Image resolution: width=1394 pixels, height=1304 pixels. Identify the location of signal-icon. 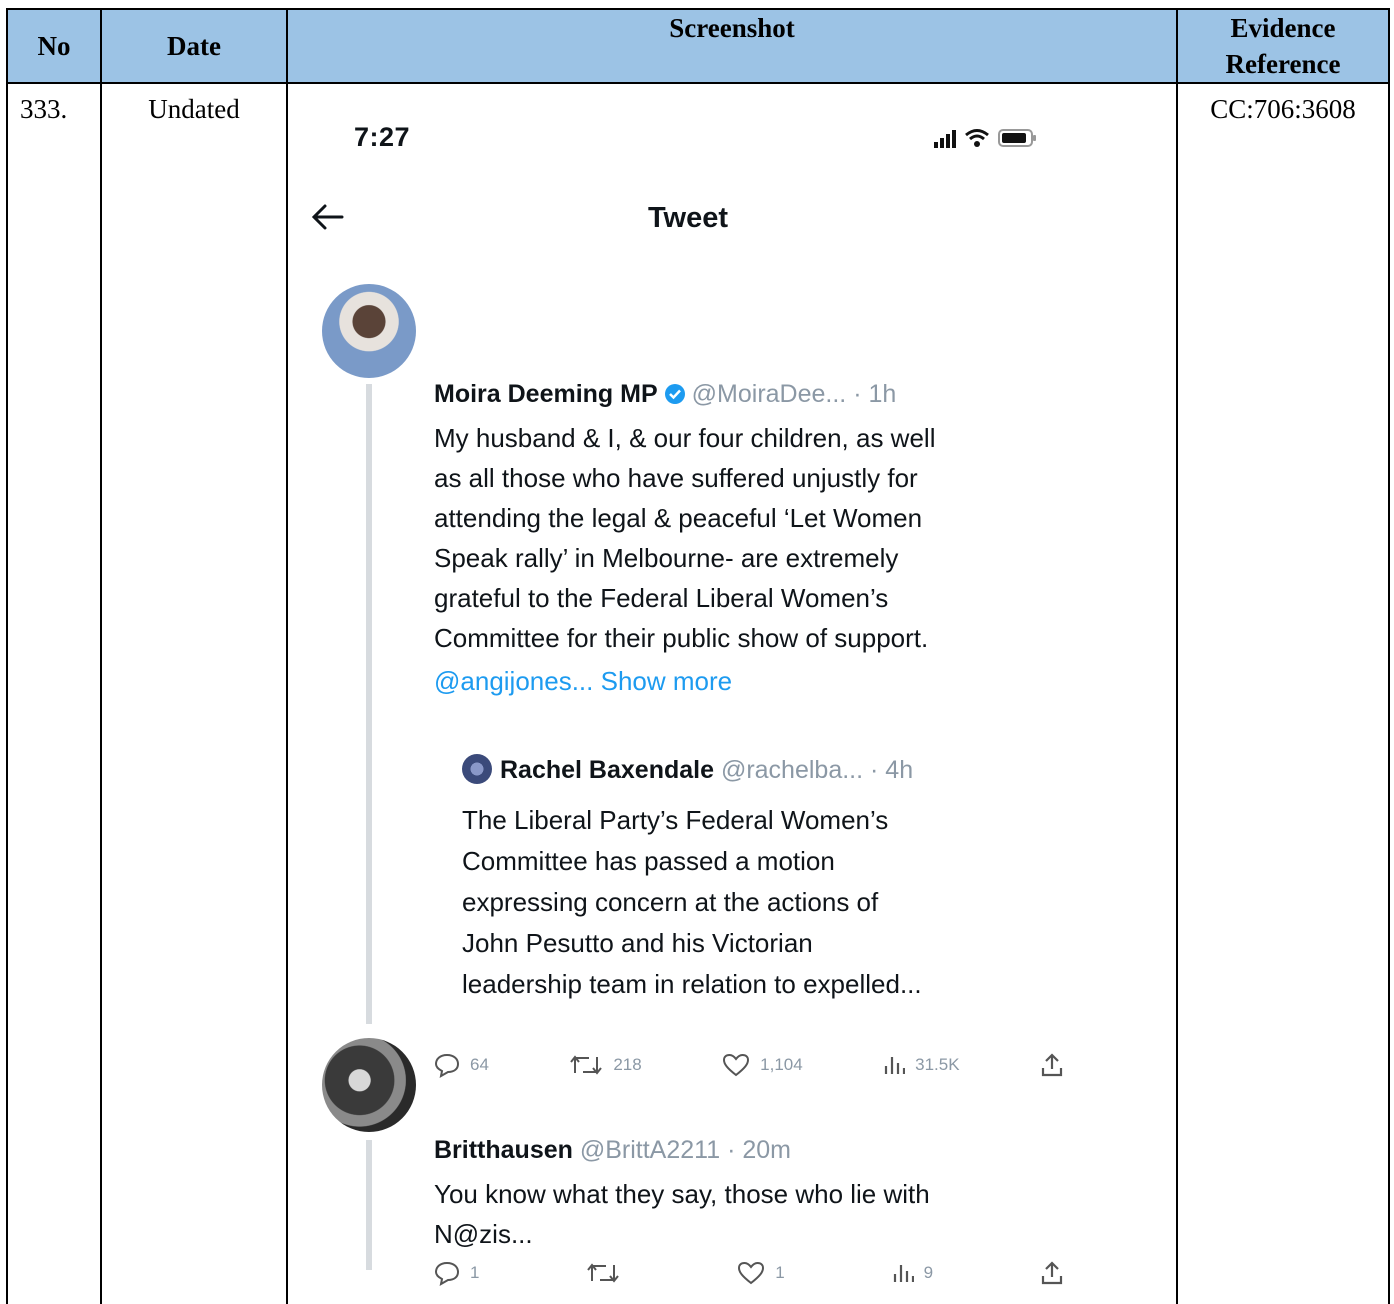
(945, 139).